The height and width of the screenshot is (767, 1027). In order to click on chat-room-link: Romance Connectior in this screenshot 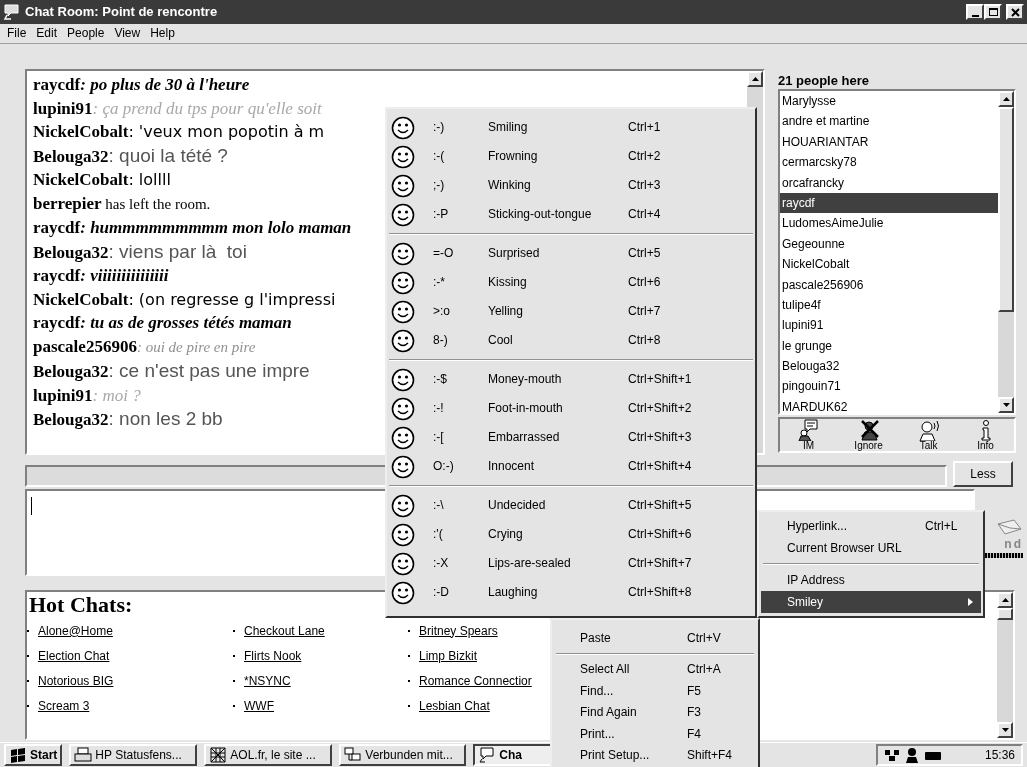, I will do `click(475, 681)`.